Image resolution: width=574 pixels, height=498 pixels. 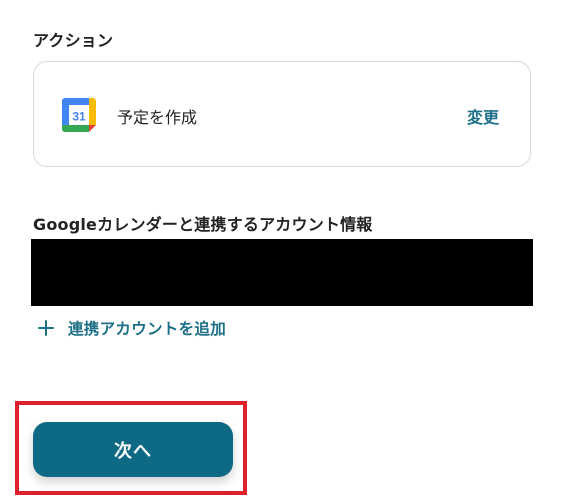 What do you see at coordinates (157, 117) in the screenshot?
I see `action-title: 予定を作成` at bounding box center [157, 117].